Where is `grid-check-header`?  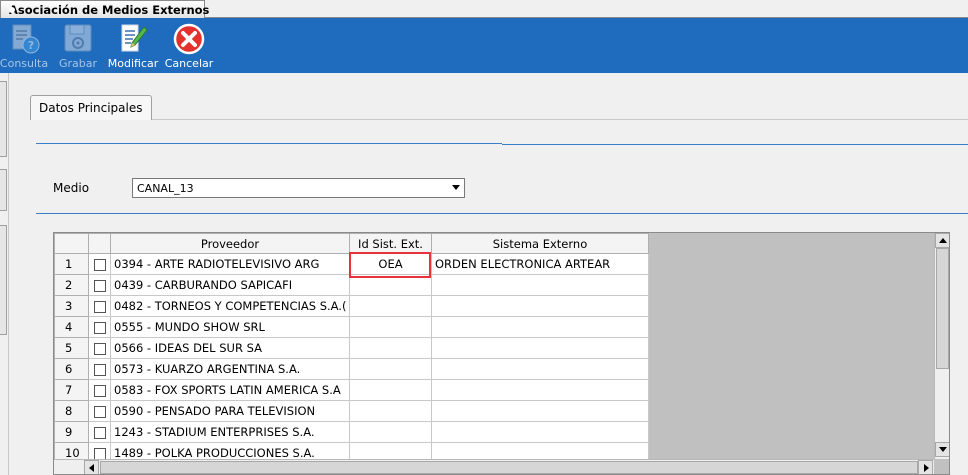 grid-check-header is located at coordinates (99, 243).